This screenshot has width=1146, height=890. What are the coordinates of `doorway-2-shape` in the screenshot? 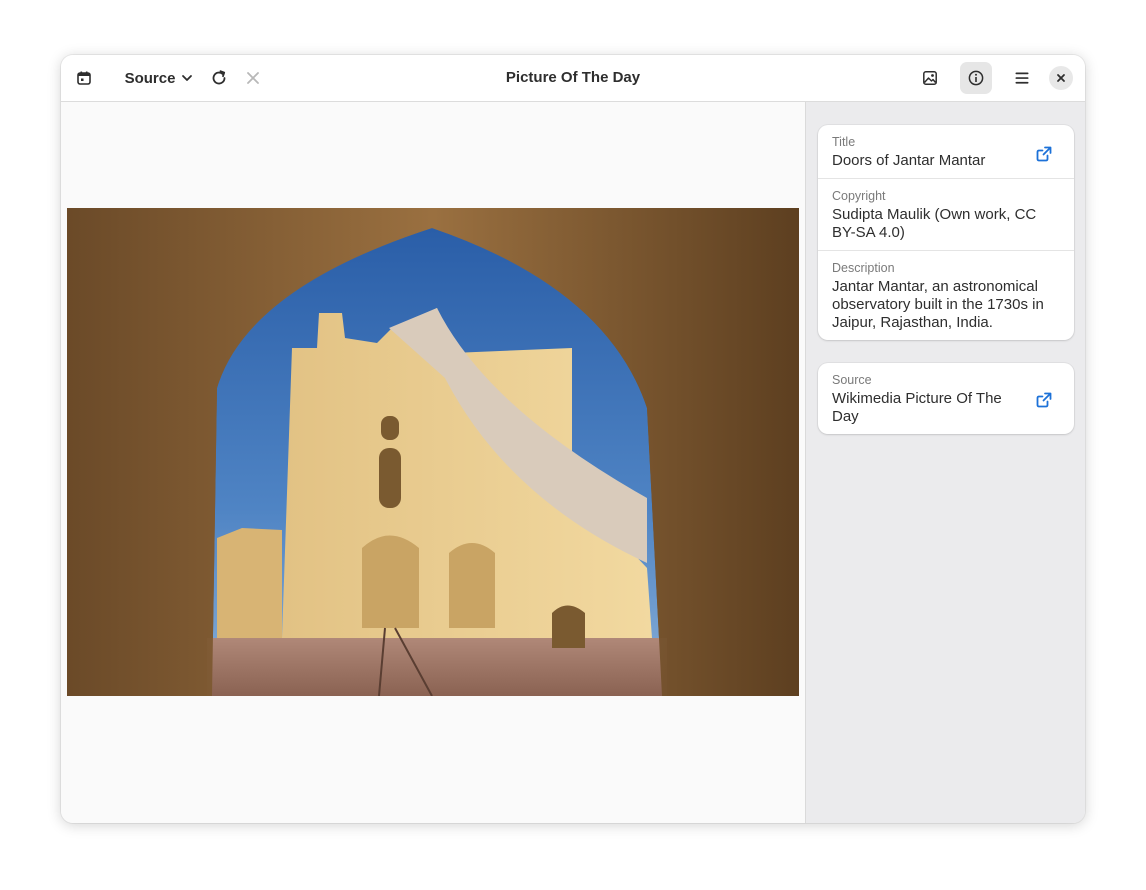 It's located at (472, 585).